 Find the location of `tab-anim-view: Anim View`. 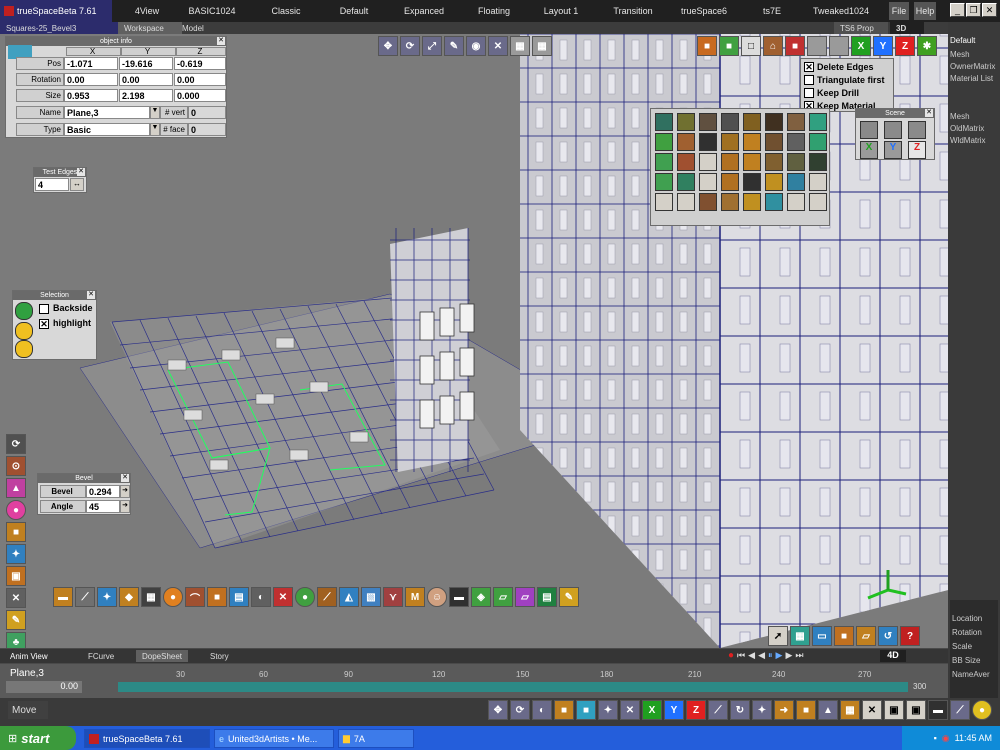

tab-anim-view: Anim View is located at coordinates (29, 656).